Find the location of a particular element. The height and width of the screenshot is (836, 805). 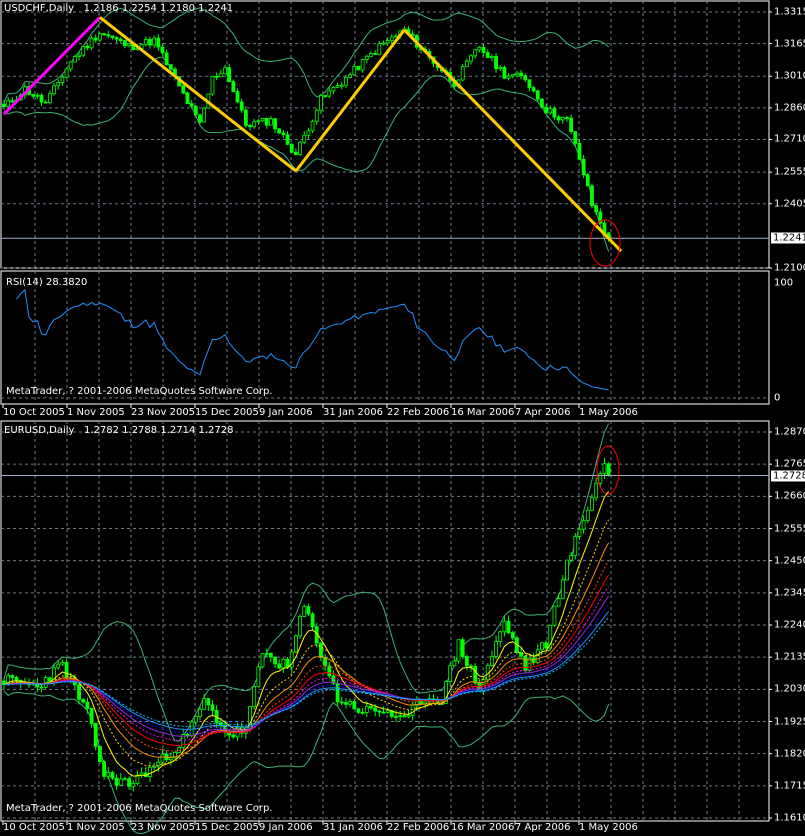

eurusd-price-label: 1.1925 is located at coordinates (789, 721).